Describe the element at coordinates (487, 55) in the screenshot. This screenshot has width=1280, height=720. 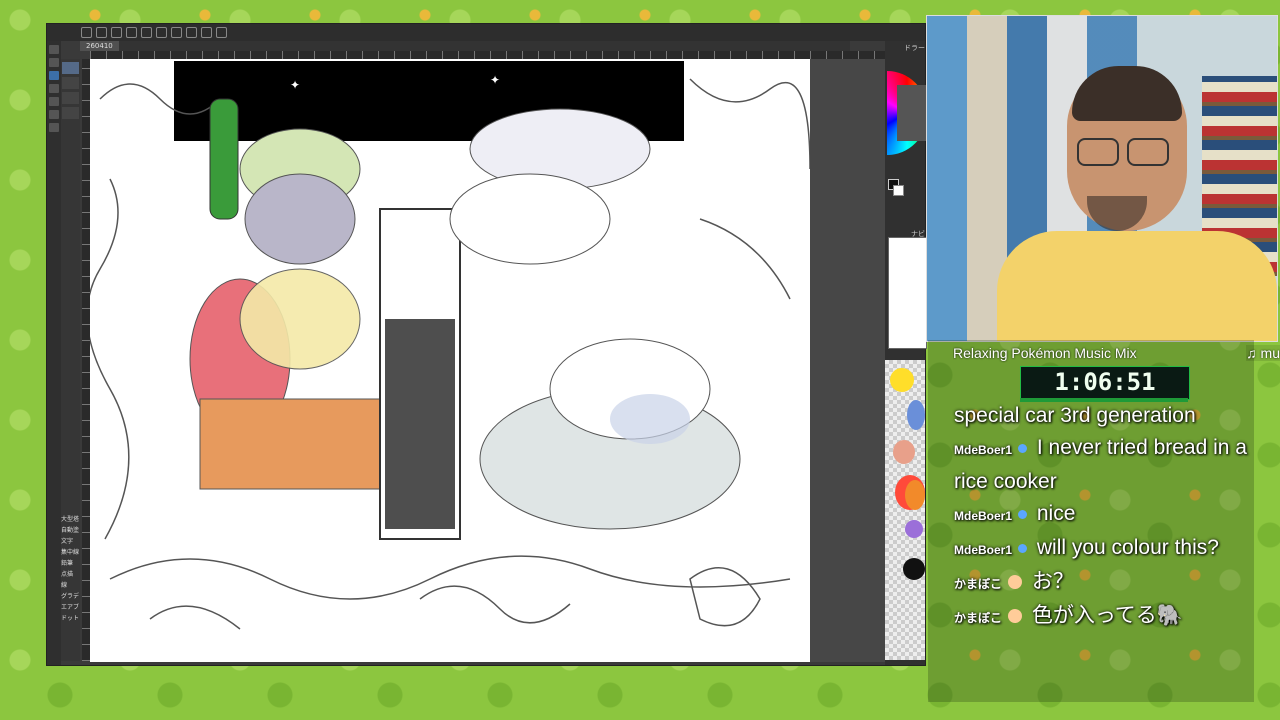
I see `ruler-horizontal` at that location.